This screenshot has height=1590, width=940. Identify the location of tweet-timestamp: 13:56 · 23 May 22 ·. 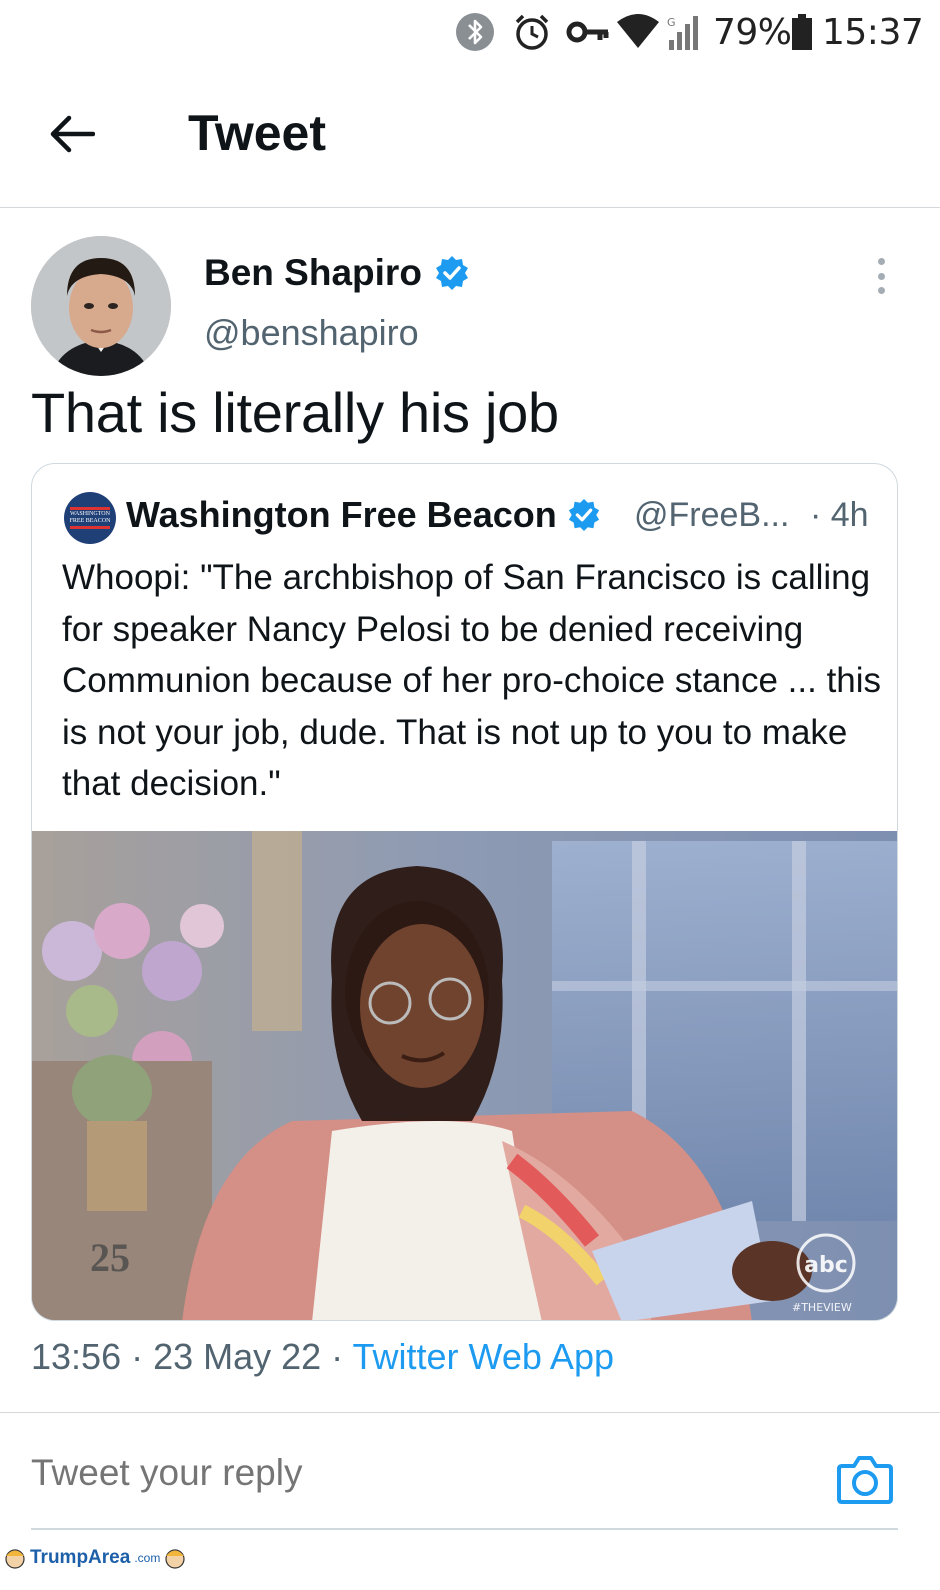
(192, 1356).